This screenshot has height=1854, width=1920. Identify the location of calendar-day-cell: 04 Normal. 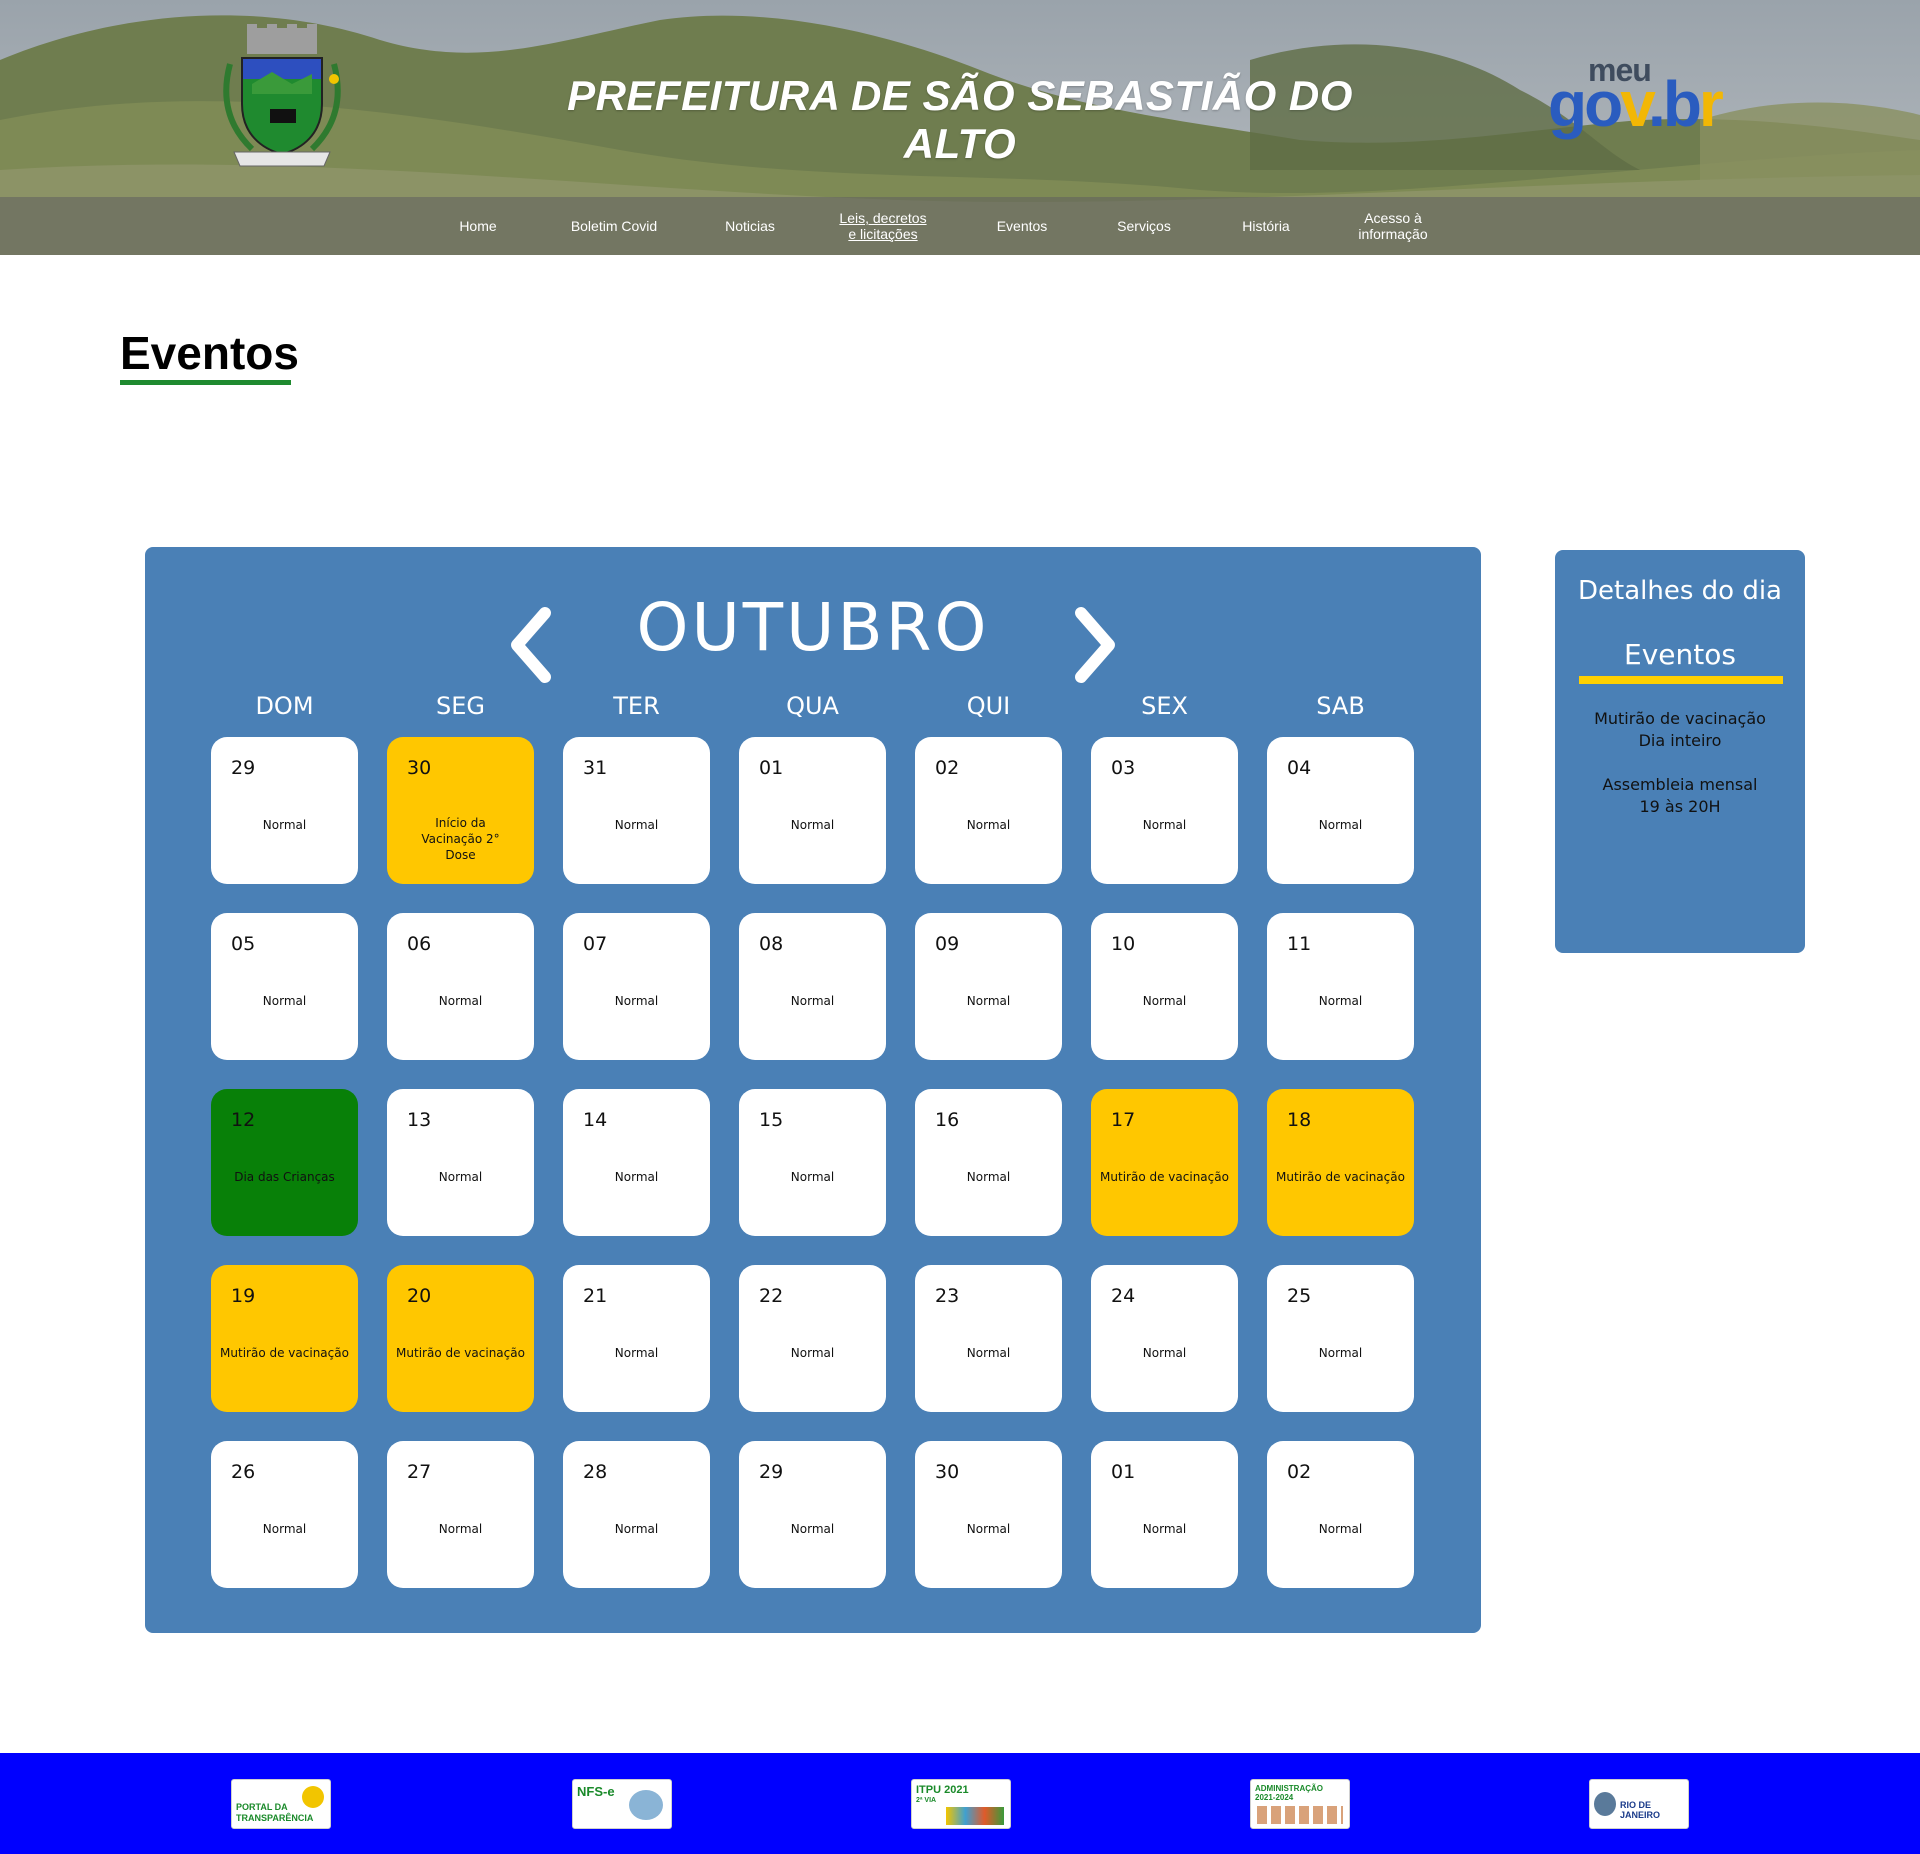
(1340, 810).